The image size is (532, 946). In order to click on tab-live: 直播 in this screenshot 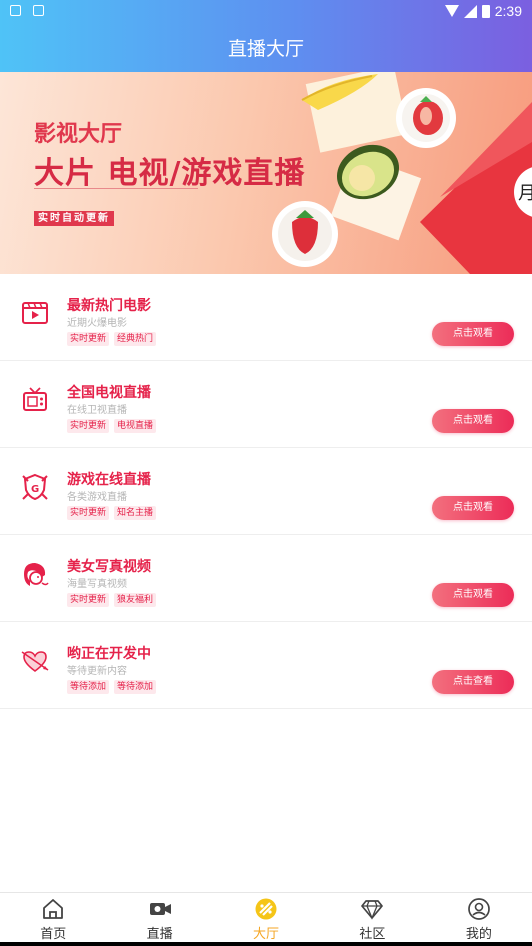, I will do `click(159, 919)`.